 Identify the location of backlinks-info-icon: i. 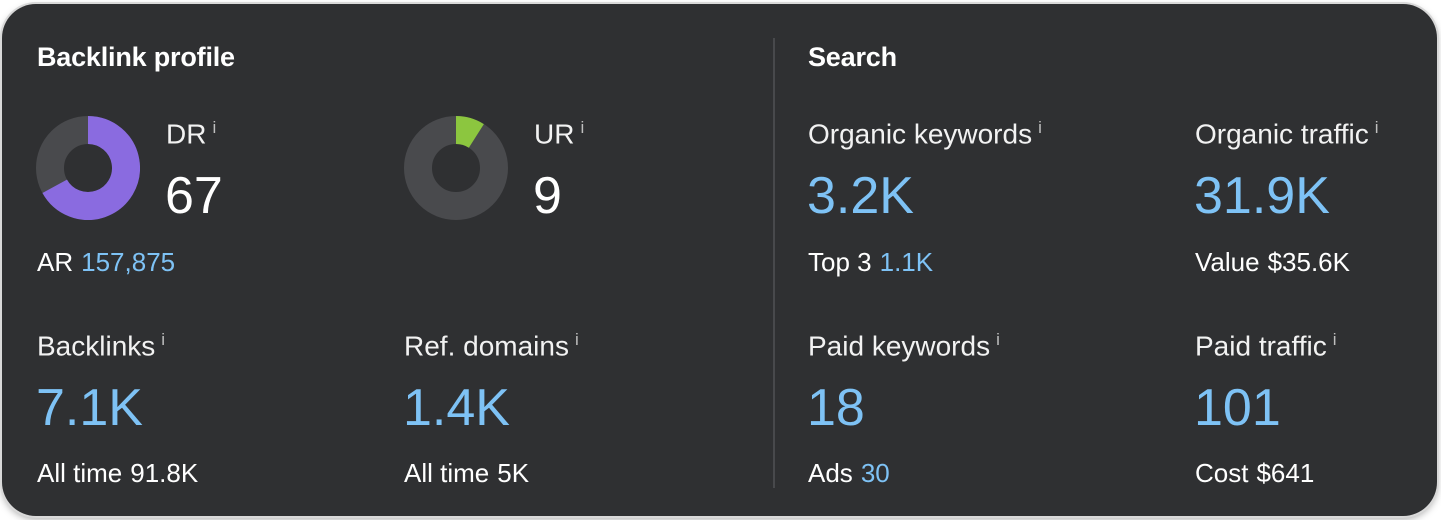
(163, 339).